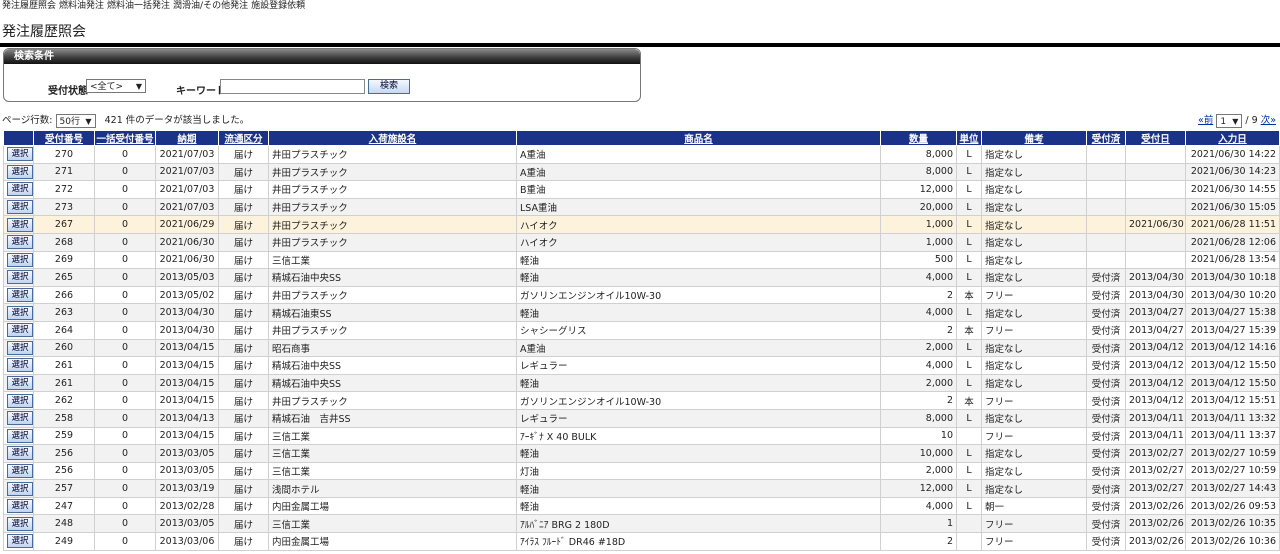 This screenshot has height=554, width=1280. I want to click on table-cell: 三信工業, so click(392, 436).